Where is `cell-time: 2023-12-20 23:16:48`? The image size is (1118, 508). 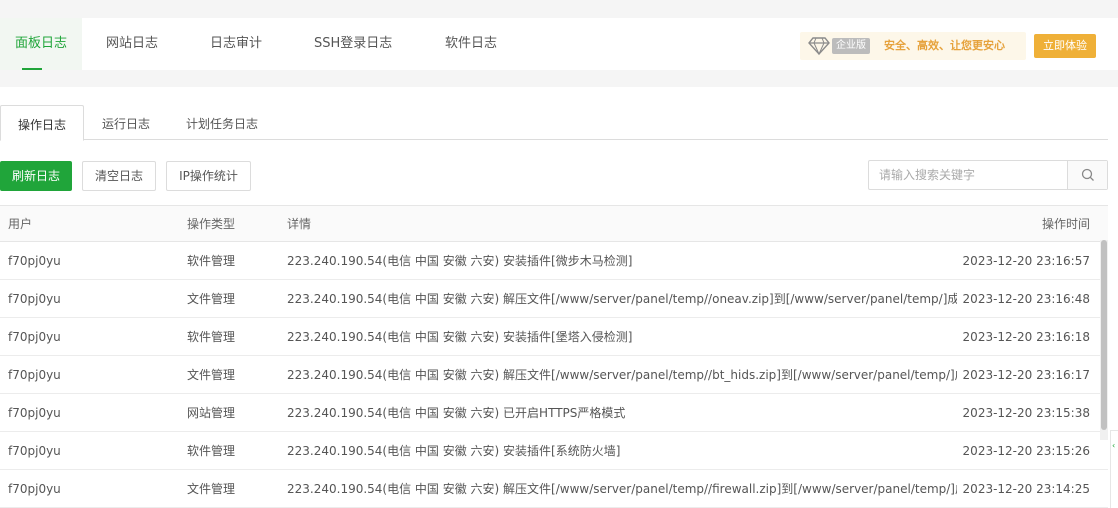
cell-time: 2023-12-20 23:16:48 is located at coordinates (1026, 299).